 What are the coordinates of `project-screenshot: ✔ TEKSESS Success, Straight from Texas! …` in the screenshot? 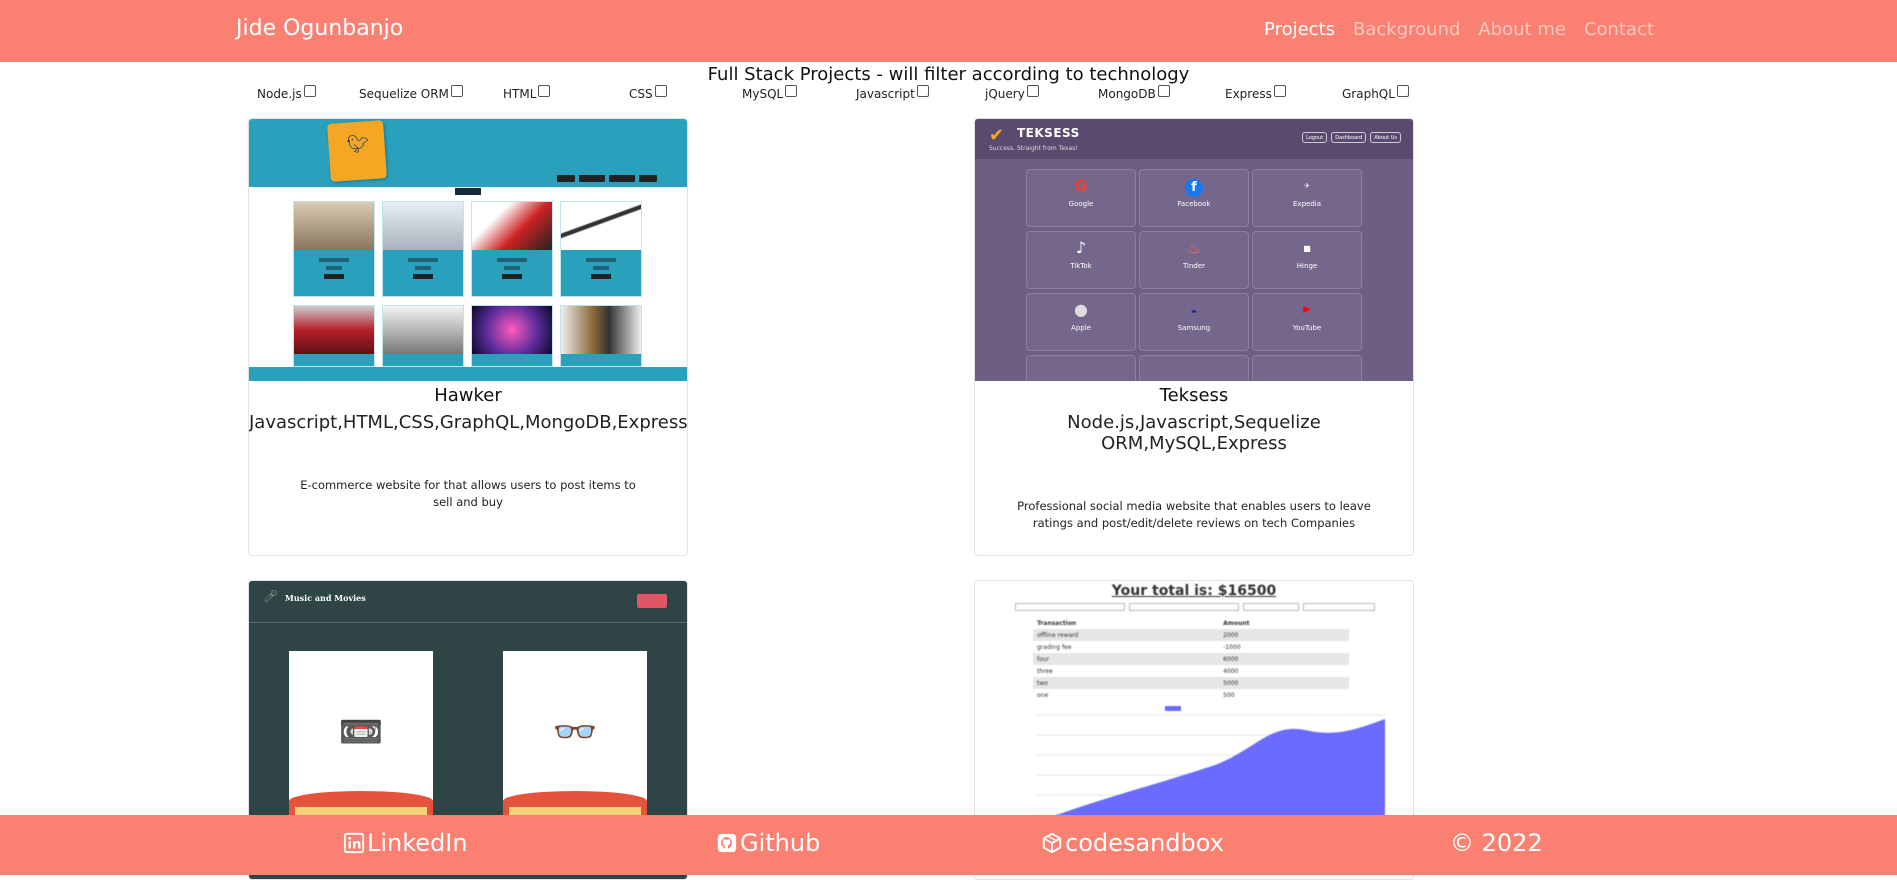 It's located at (1194, 250).